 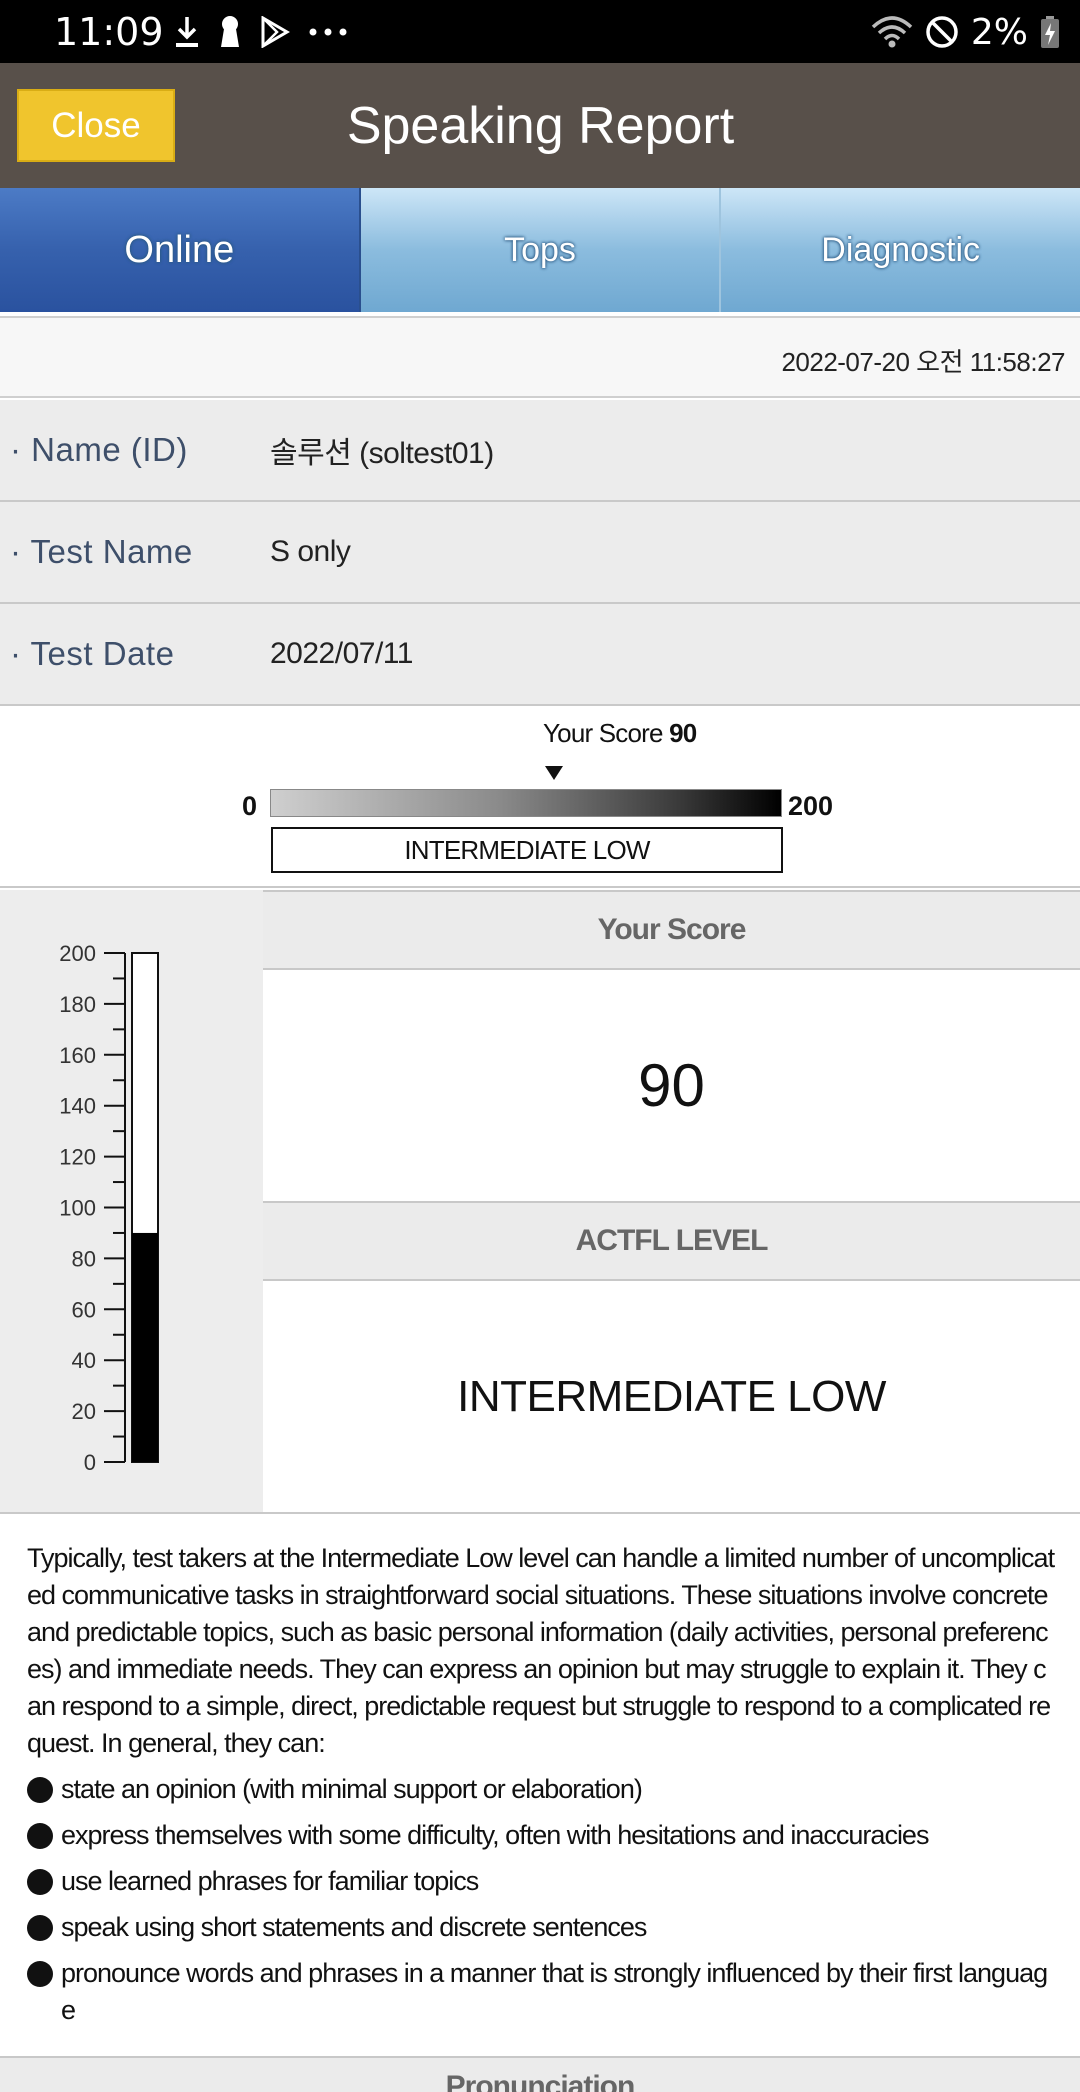 I want to click on actfl-level-value: INTERMEDIATE LOW, so click(x=671, y=1396).